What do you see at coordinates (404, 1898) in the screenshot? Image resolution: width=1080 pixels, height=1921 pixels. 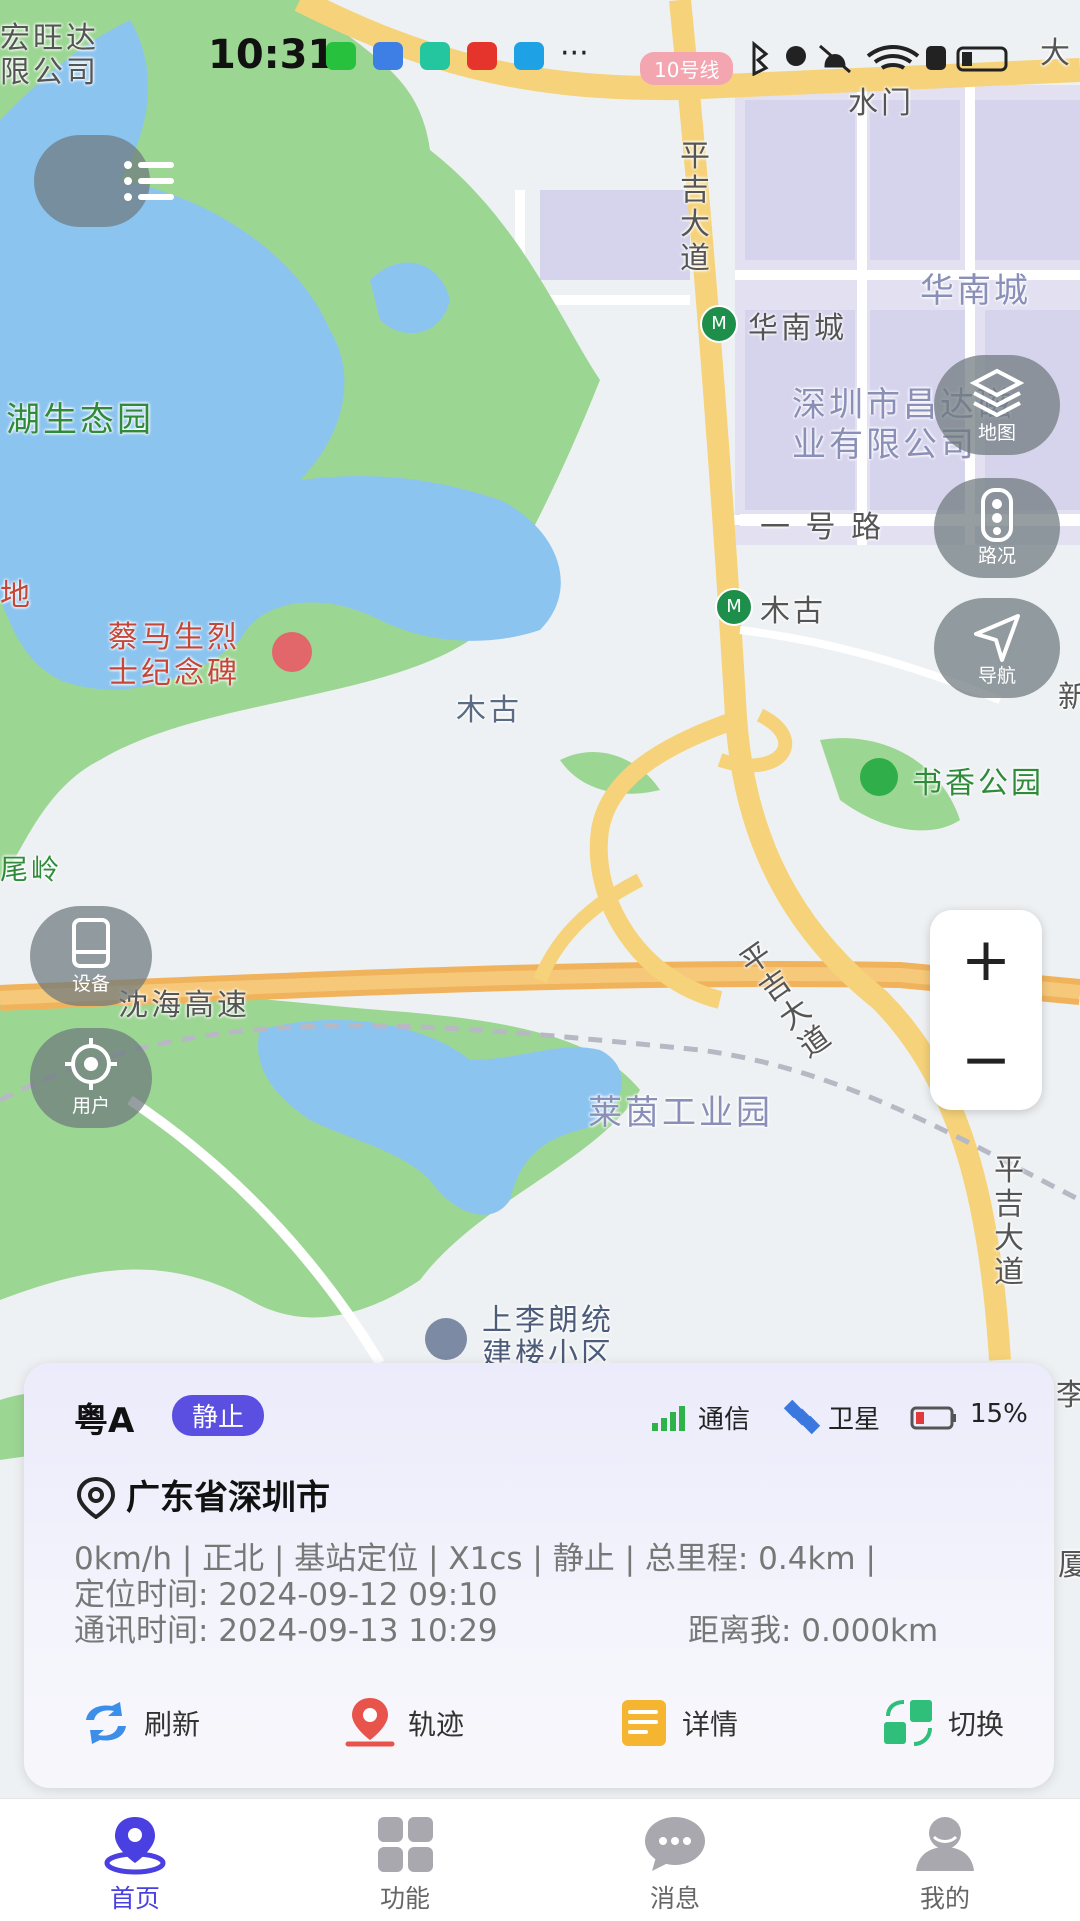 I see `tab-functions-label: 功能` at bounding box center [404, 1898].